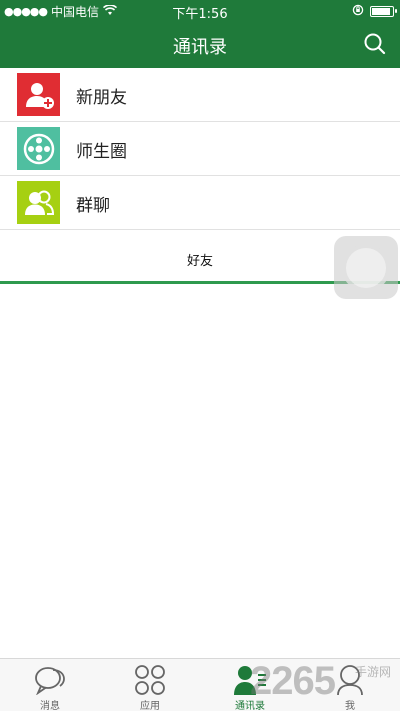  What do you see at coordinates (38, 202) in the screenshot?
I see `group-chat-icon` at bounding box center [38, 202].